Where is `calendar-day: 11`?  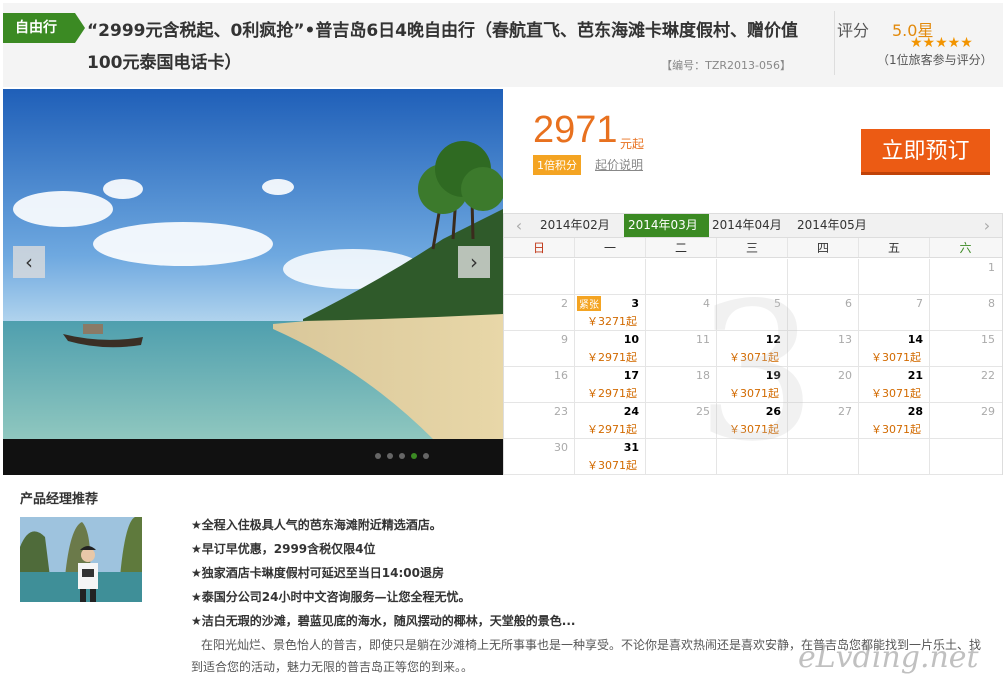
calendar-day: 11 is located at coordinates (681, 349).